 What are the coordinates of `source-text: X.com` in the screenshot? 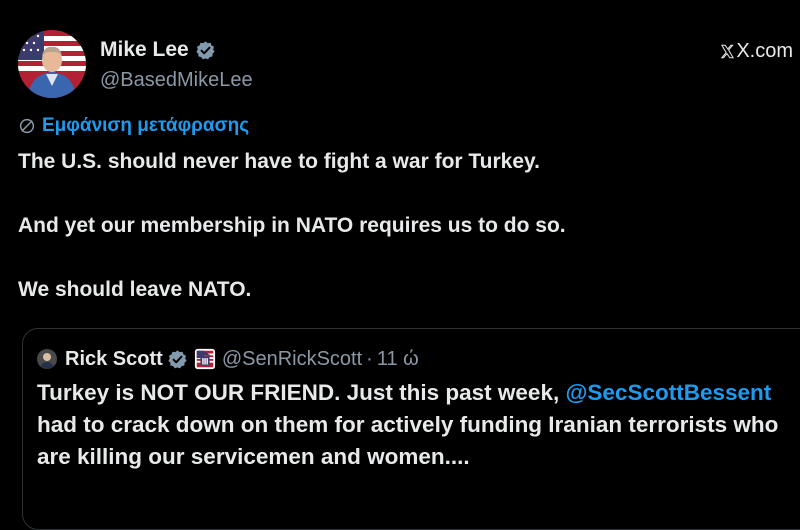 It's located at (764, 51).